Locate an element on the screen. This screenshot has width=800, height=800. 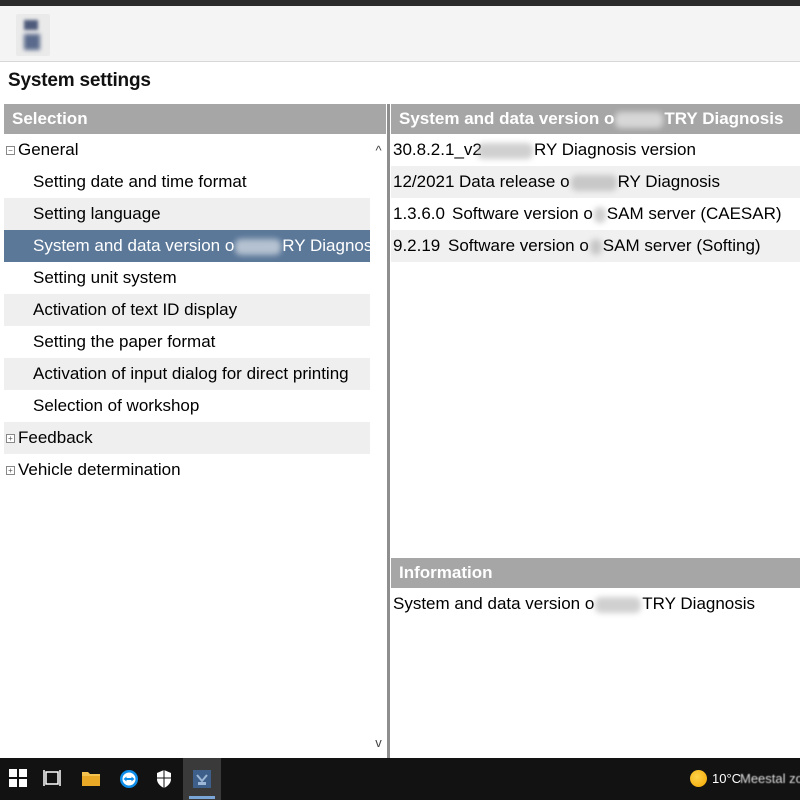
tree-item-date-time-format: Setting date and time format is located at coordinates (187, 182).